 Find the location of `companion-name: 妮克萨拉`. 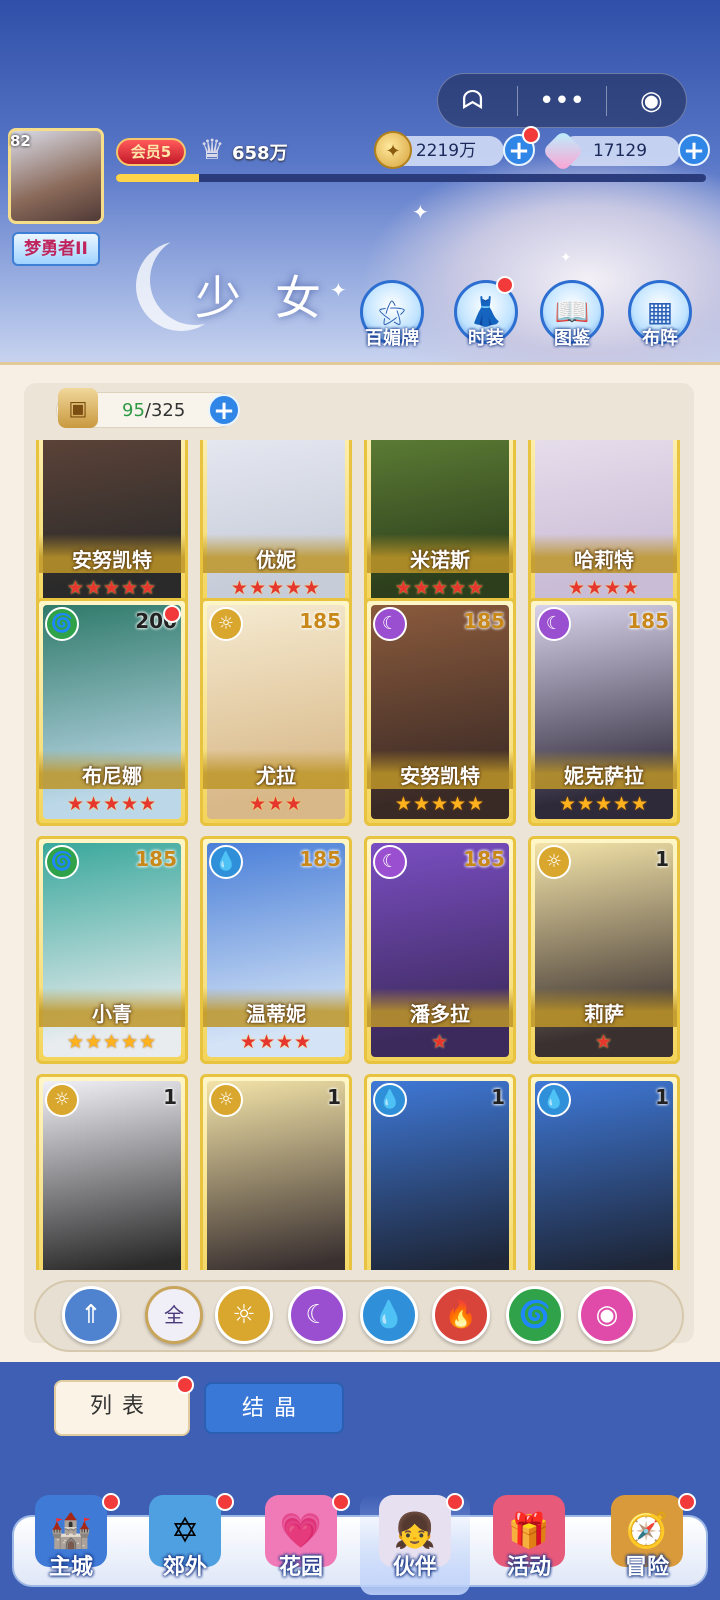

companion-name: 妮克萨拉 is located at coordinates (604, 769).